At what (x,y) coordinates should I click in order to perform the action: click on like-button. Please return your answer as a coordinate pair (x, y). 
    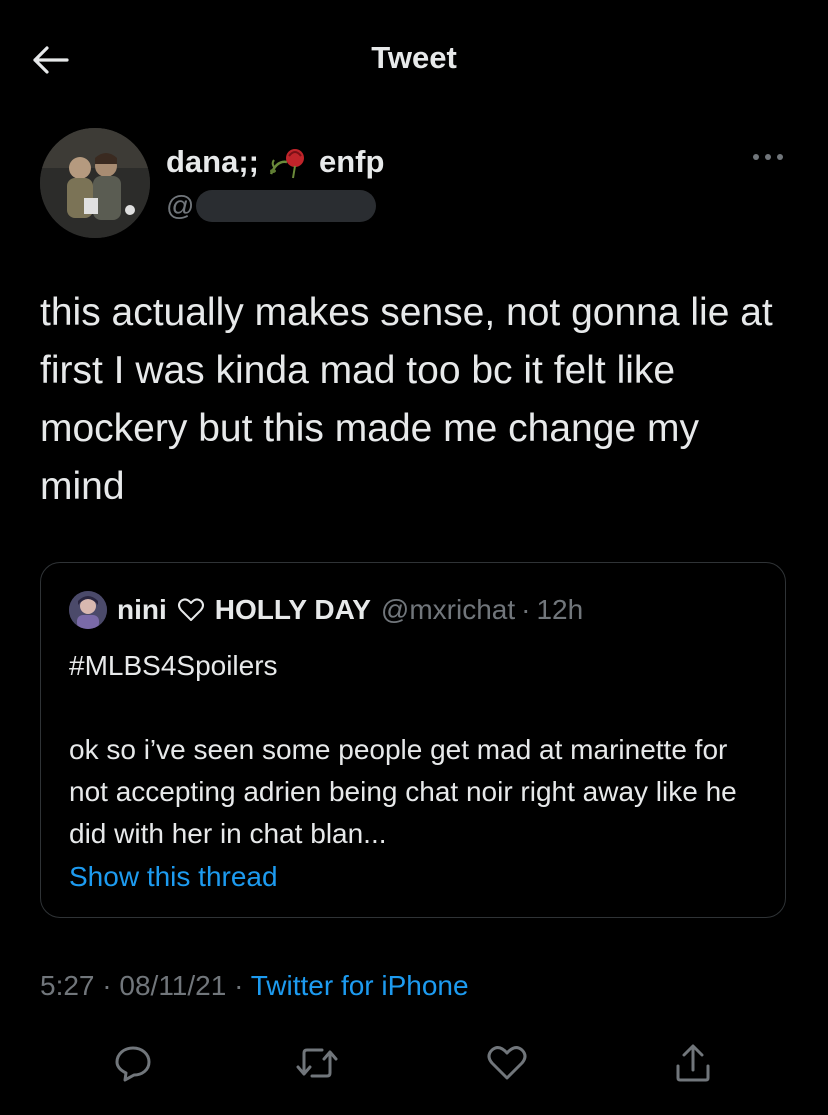
    Looking at the image, I should click on (507, 1063).